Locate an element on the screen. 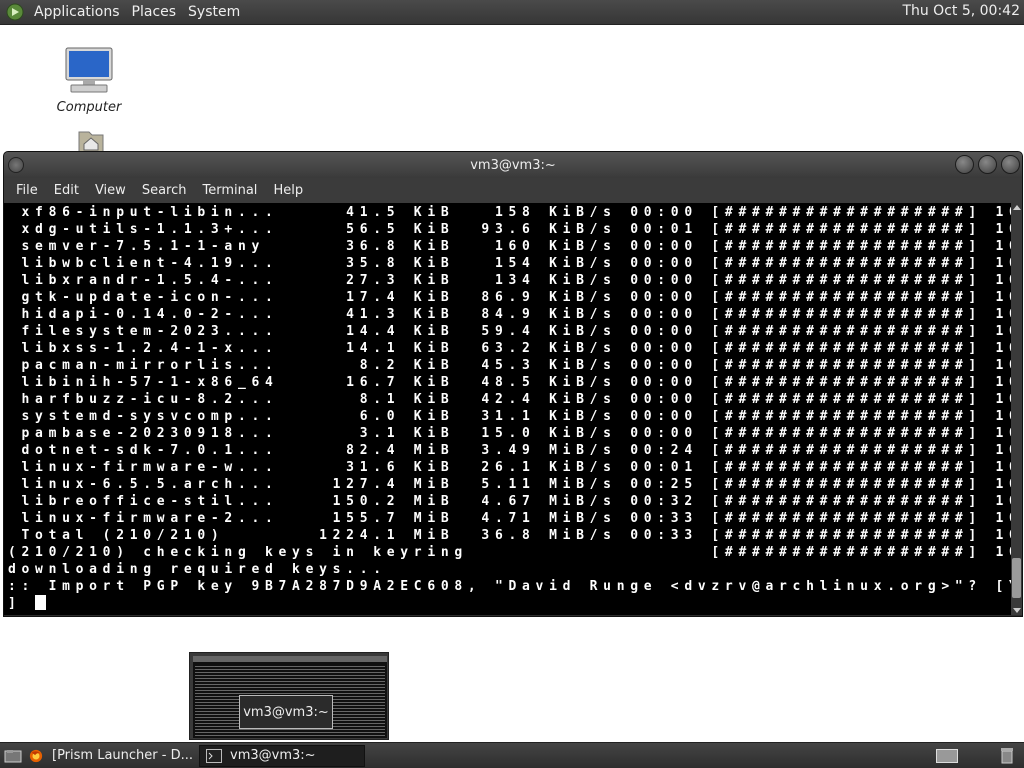 Image resolution: width=1024 pixels, height=768 pixels. trash-icon is located at coordinates (1007, 755).